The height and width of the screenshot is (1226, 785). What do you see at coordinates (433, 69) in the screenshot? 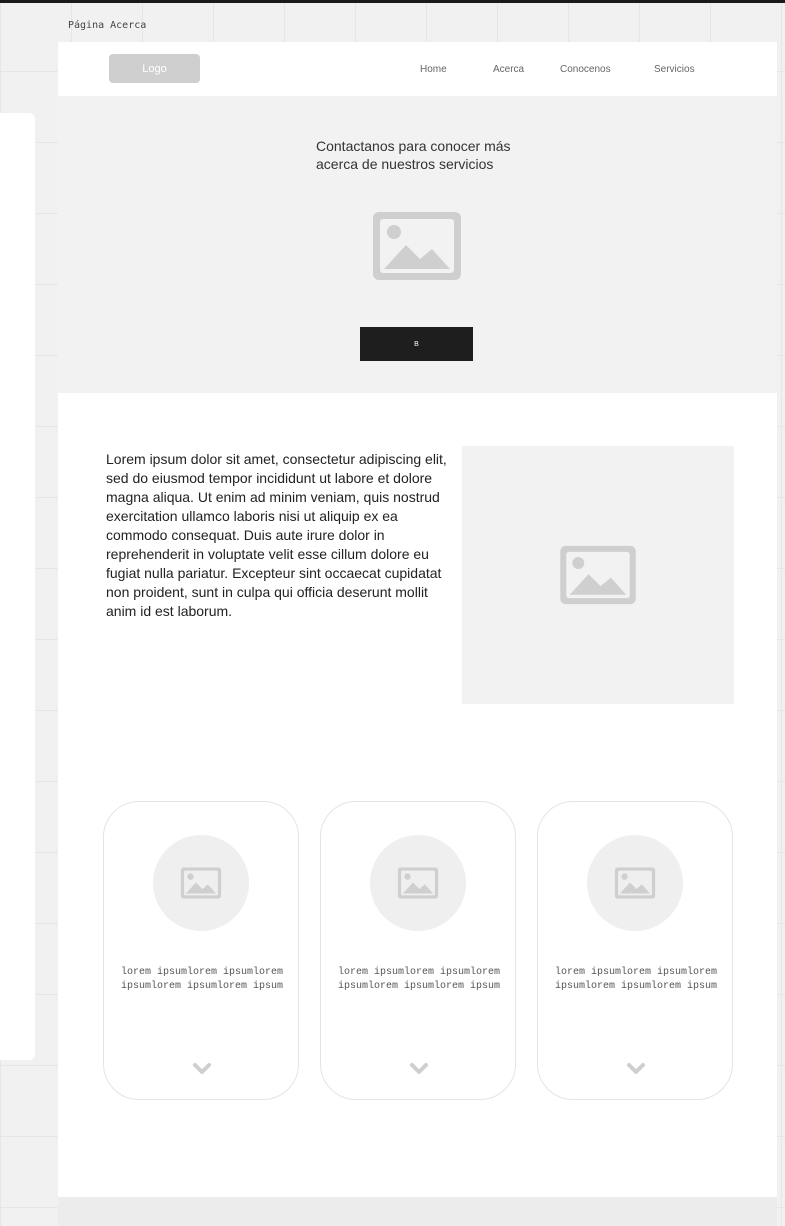
I see `nav-link-home: Home` at bounding box center [433, 69].